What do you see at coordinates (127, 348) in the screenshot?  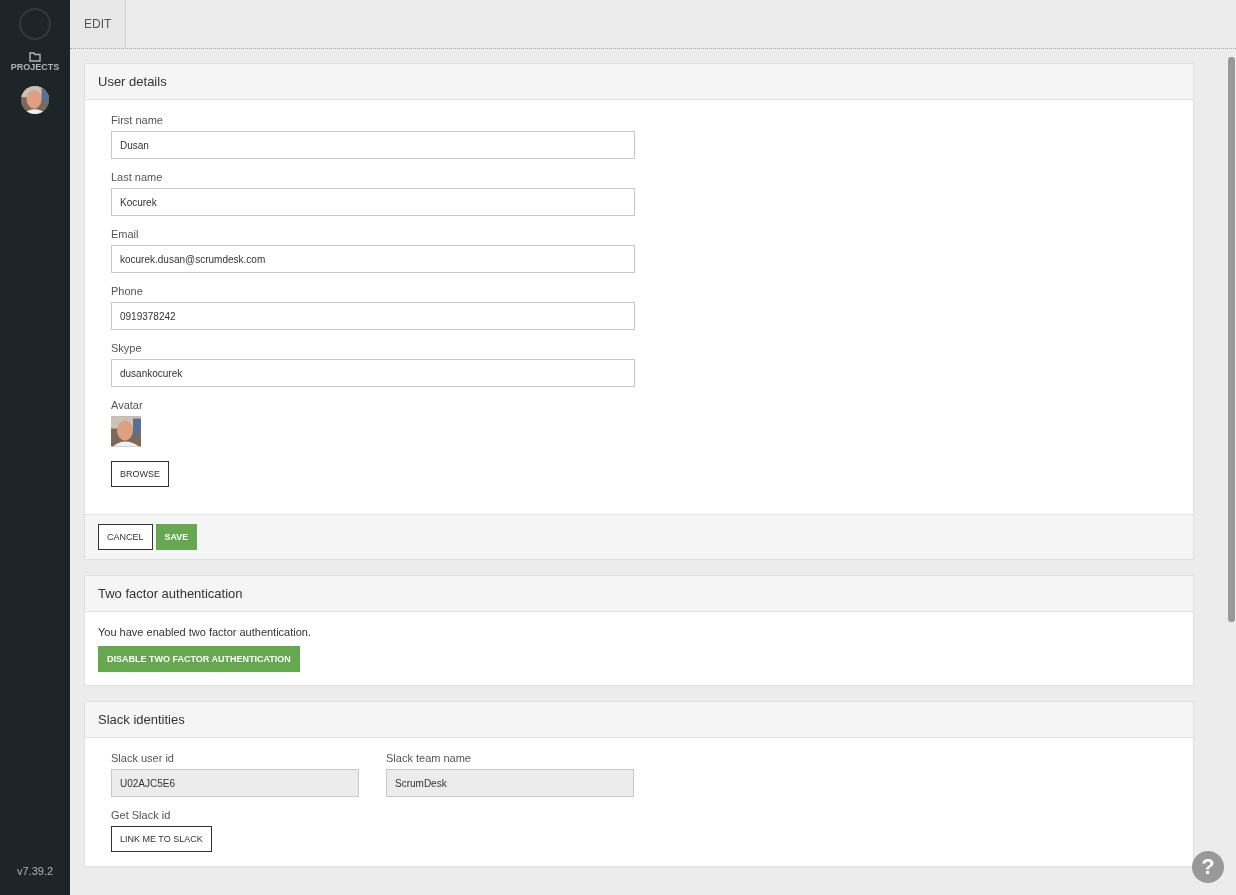 I see `field-label: Skype` at bounding box center [127, 348].